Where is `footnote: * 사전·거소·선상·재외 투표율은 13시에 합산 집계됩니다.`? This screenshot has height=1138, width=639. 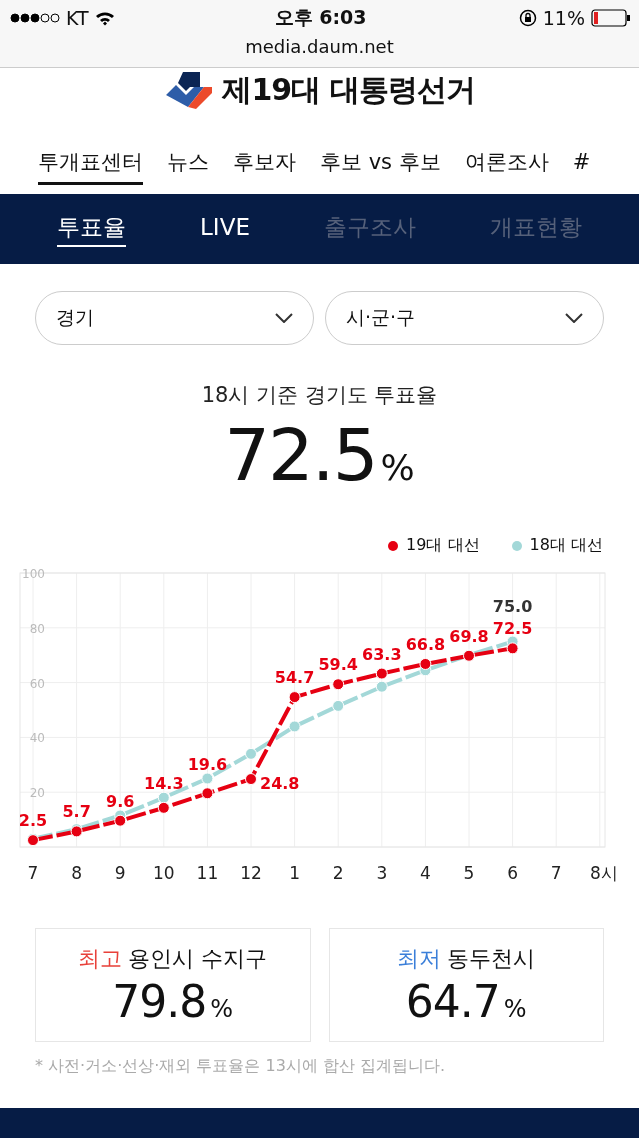
footnote: * 사전·거소·선상·재외 투표율은 13시에 합산 집계됩니다. is located at coordinates (240, 1066).